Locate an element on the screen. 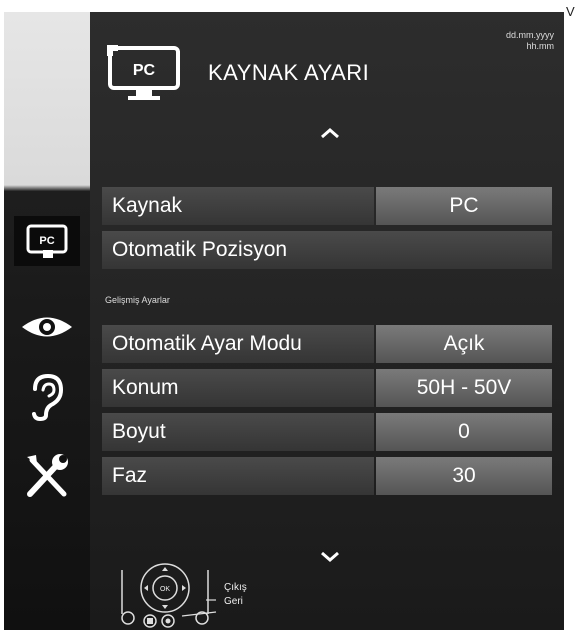  sidebar: PC is located at coordinates (47, 321).